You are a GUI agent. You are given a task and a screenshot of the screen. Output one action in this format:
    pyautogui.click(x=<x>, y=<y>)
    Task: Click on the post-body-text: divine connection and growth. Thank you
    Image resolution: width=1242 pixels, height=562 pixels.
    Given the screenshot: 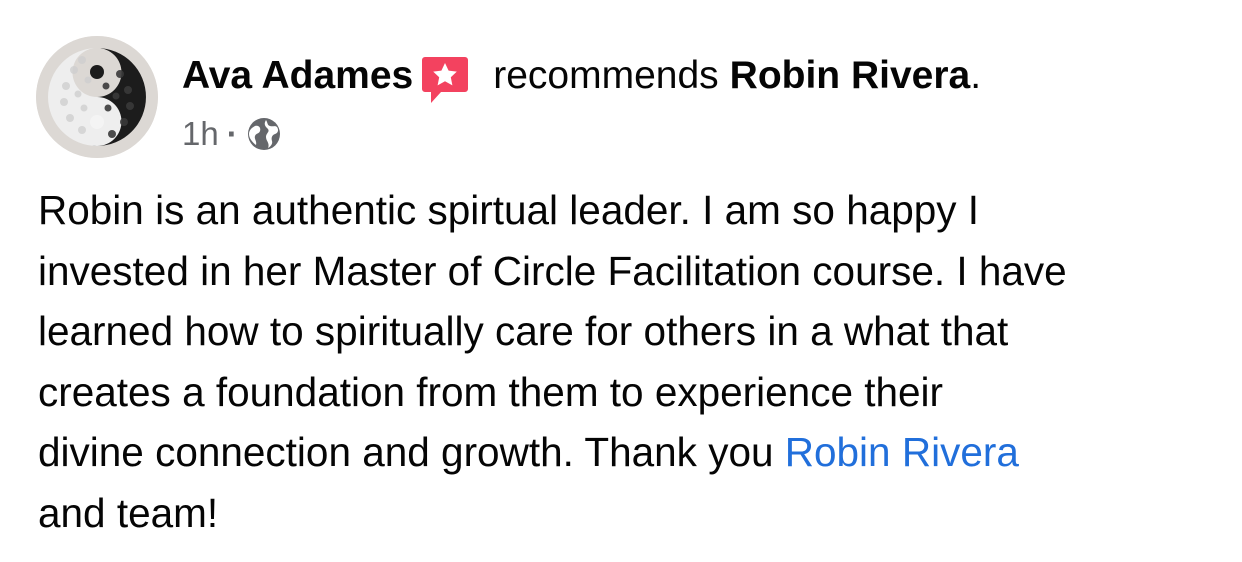 What is the action you would take?
    pyautogui.click(x=411, y=452)
    